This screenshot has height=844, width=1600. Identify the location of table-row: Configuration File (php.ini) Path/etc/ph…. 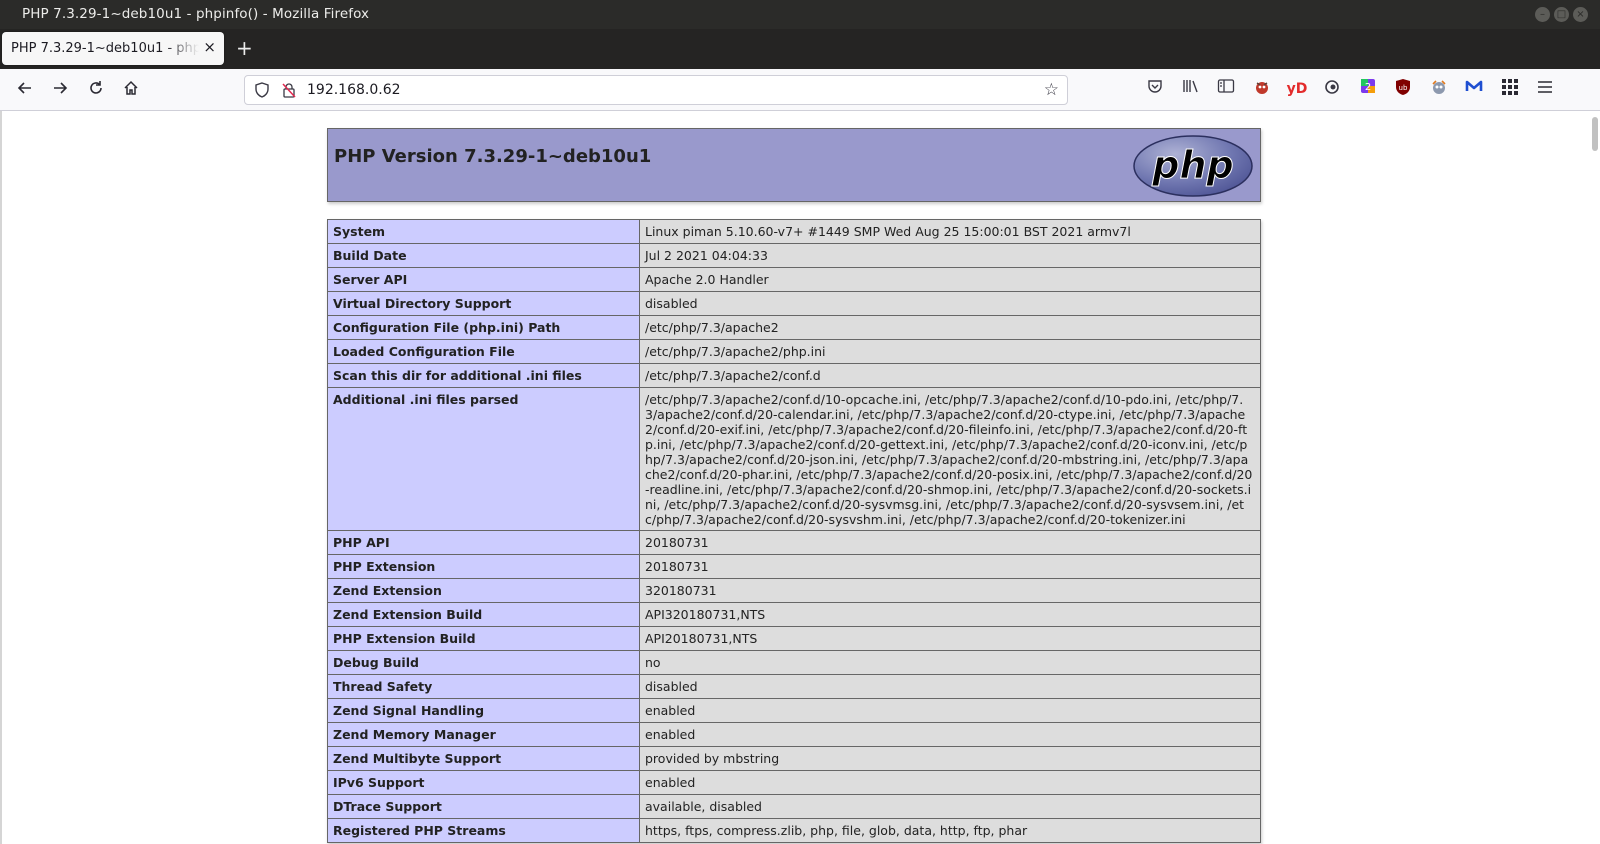
(794, 327).